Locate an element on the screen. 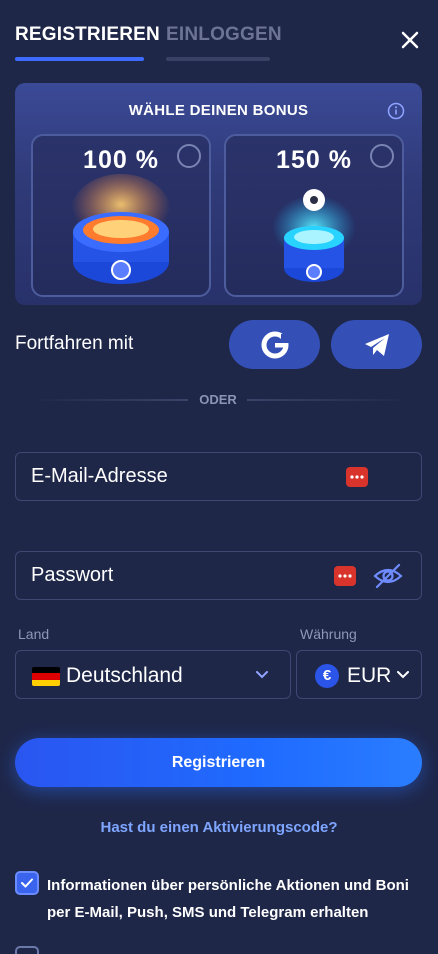 This screenshot has height=954, width=438. bonus-option-150: 150 % is located at coordinates (314, 215).